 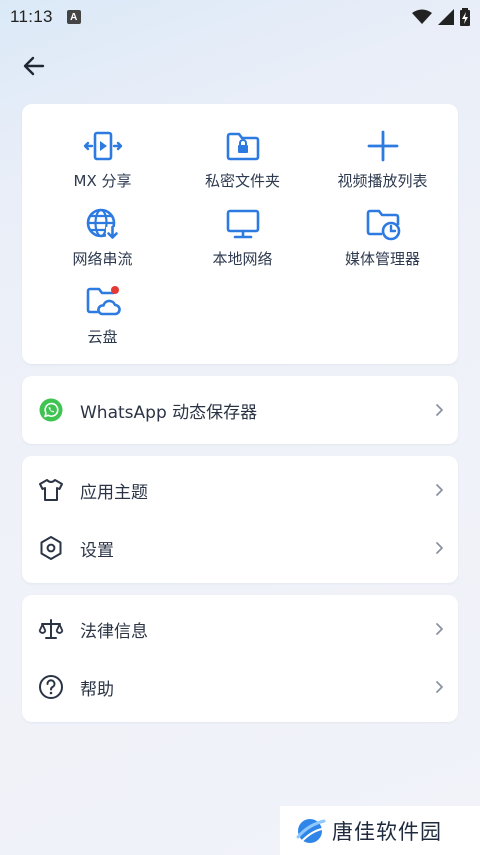 I want to click on mx-share-icon, so click(x=102, y=146).